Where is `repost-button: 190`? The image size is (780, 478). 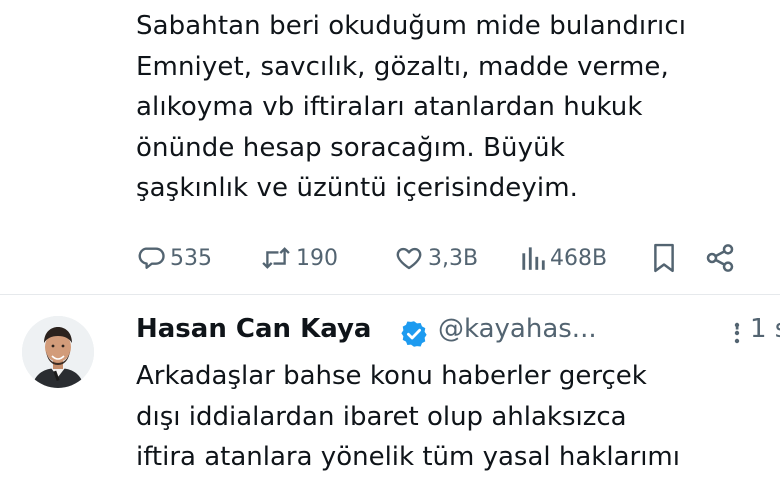
repost-button: 190 is located at coordinates (299, 258).